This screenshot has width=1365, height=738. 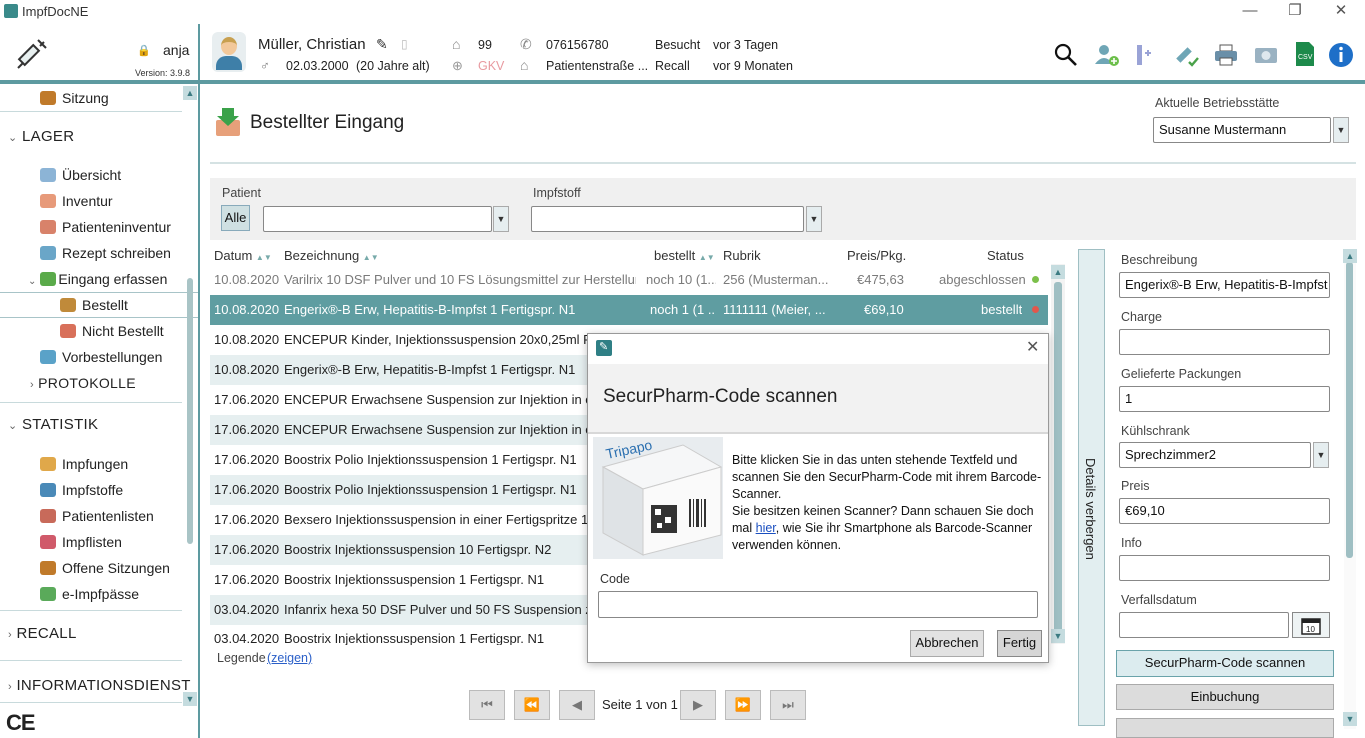 What do you see at coordinates (229, 52) in the screenshot?
I see `avatar` at bounding box center [229, 52].